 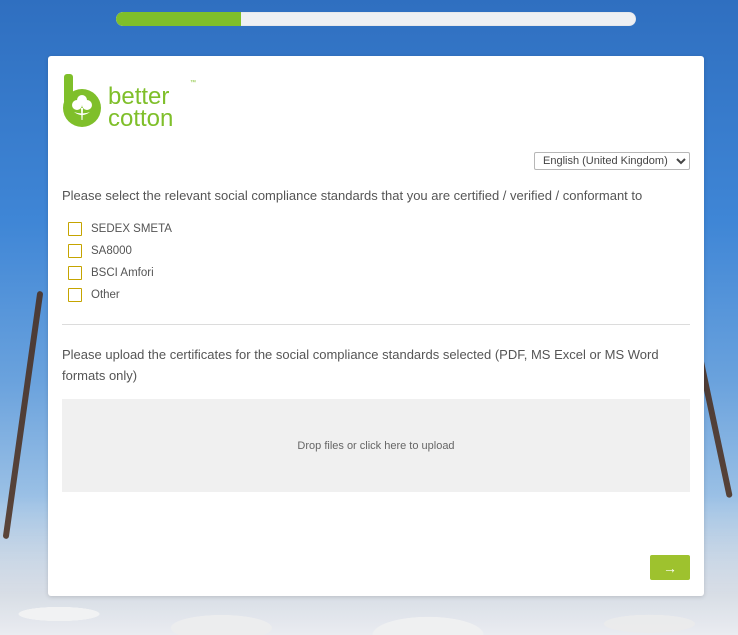 What do you see at coordinates (612, 161) in the screenshot?
I see `language-select: English (United Kingdom)` at bounding box center [612, 161].